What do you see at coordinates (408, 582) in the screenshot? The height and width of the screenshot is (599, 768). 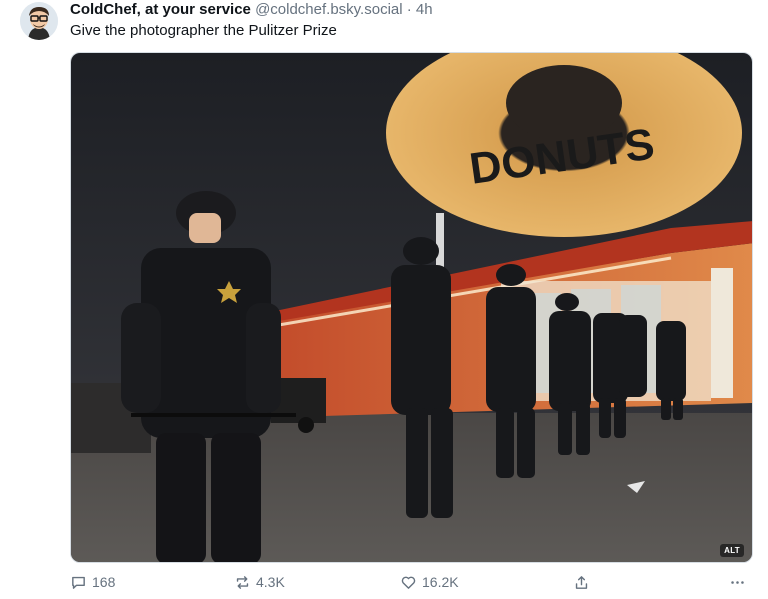 I see `heart-icon` at bounding box center [408, 582].